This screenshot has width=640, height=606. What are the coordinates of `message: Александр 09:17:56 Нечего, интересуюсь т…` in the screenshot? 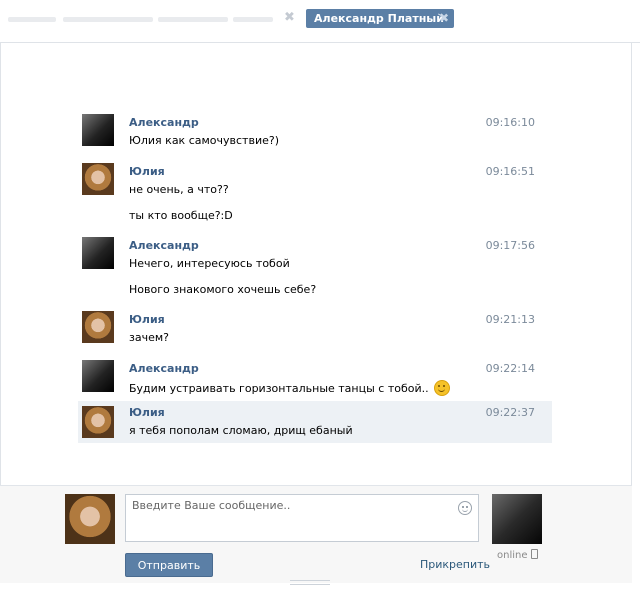 It's located at (315, 266).